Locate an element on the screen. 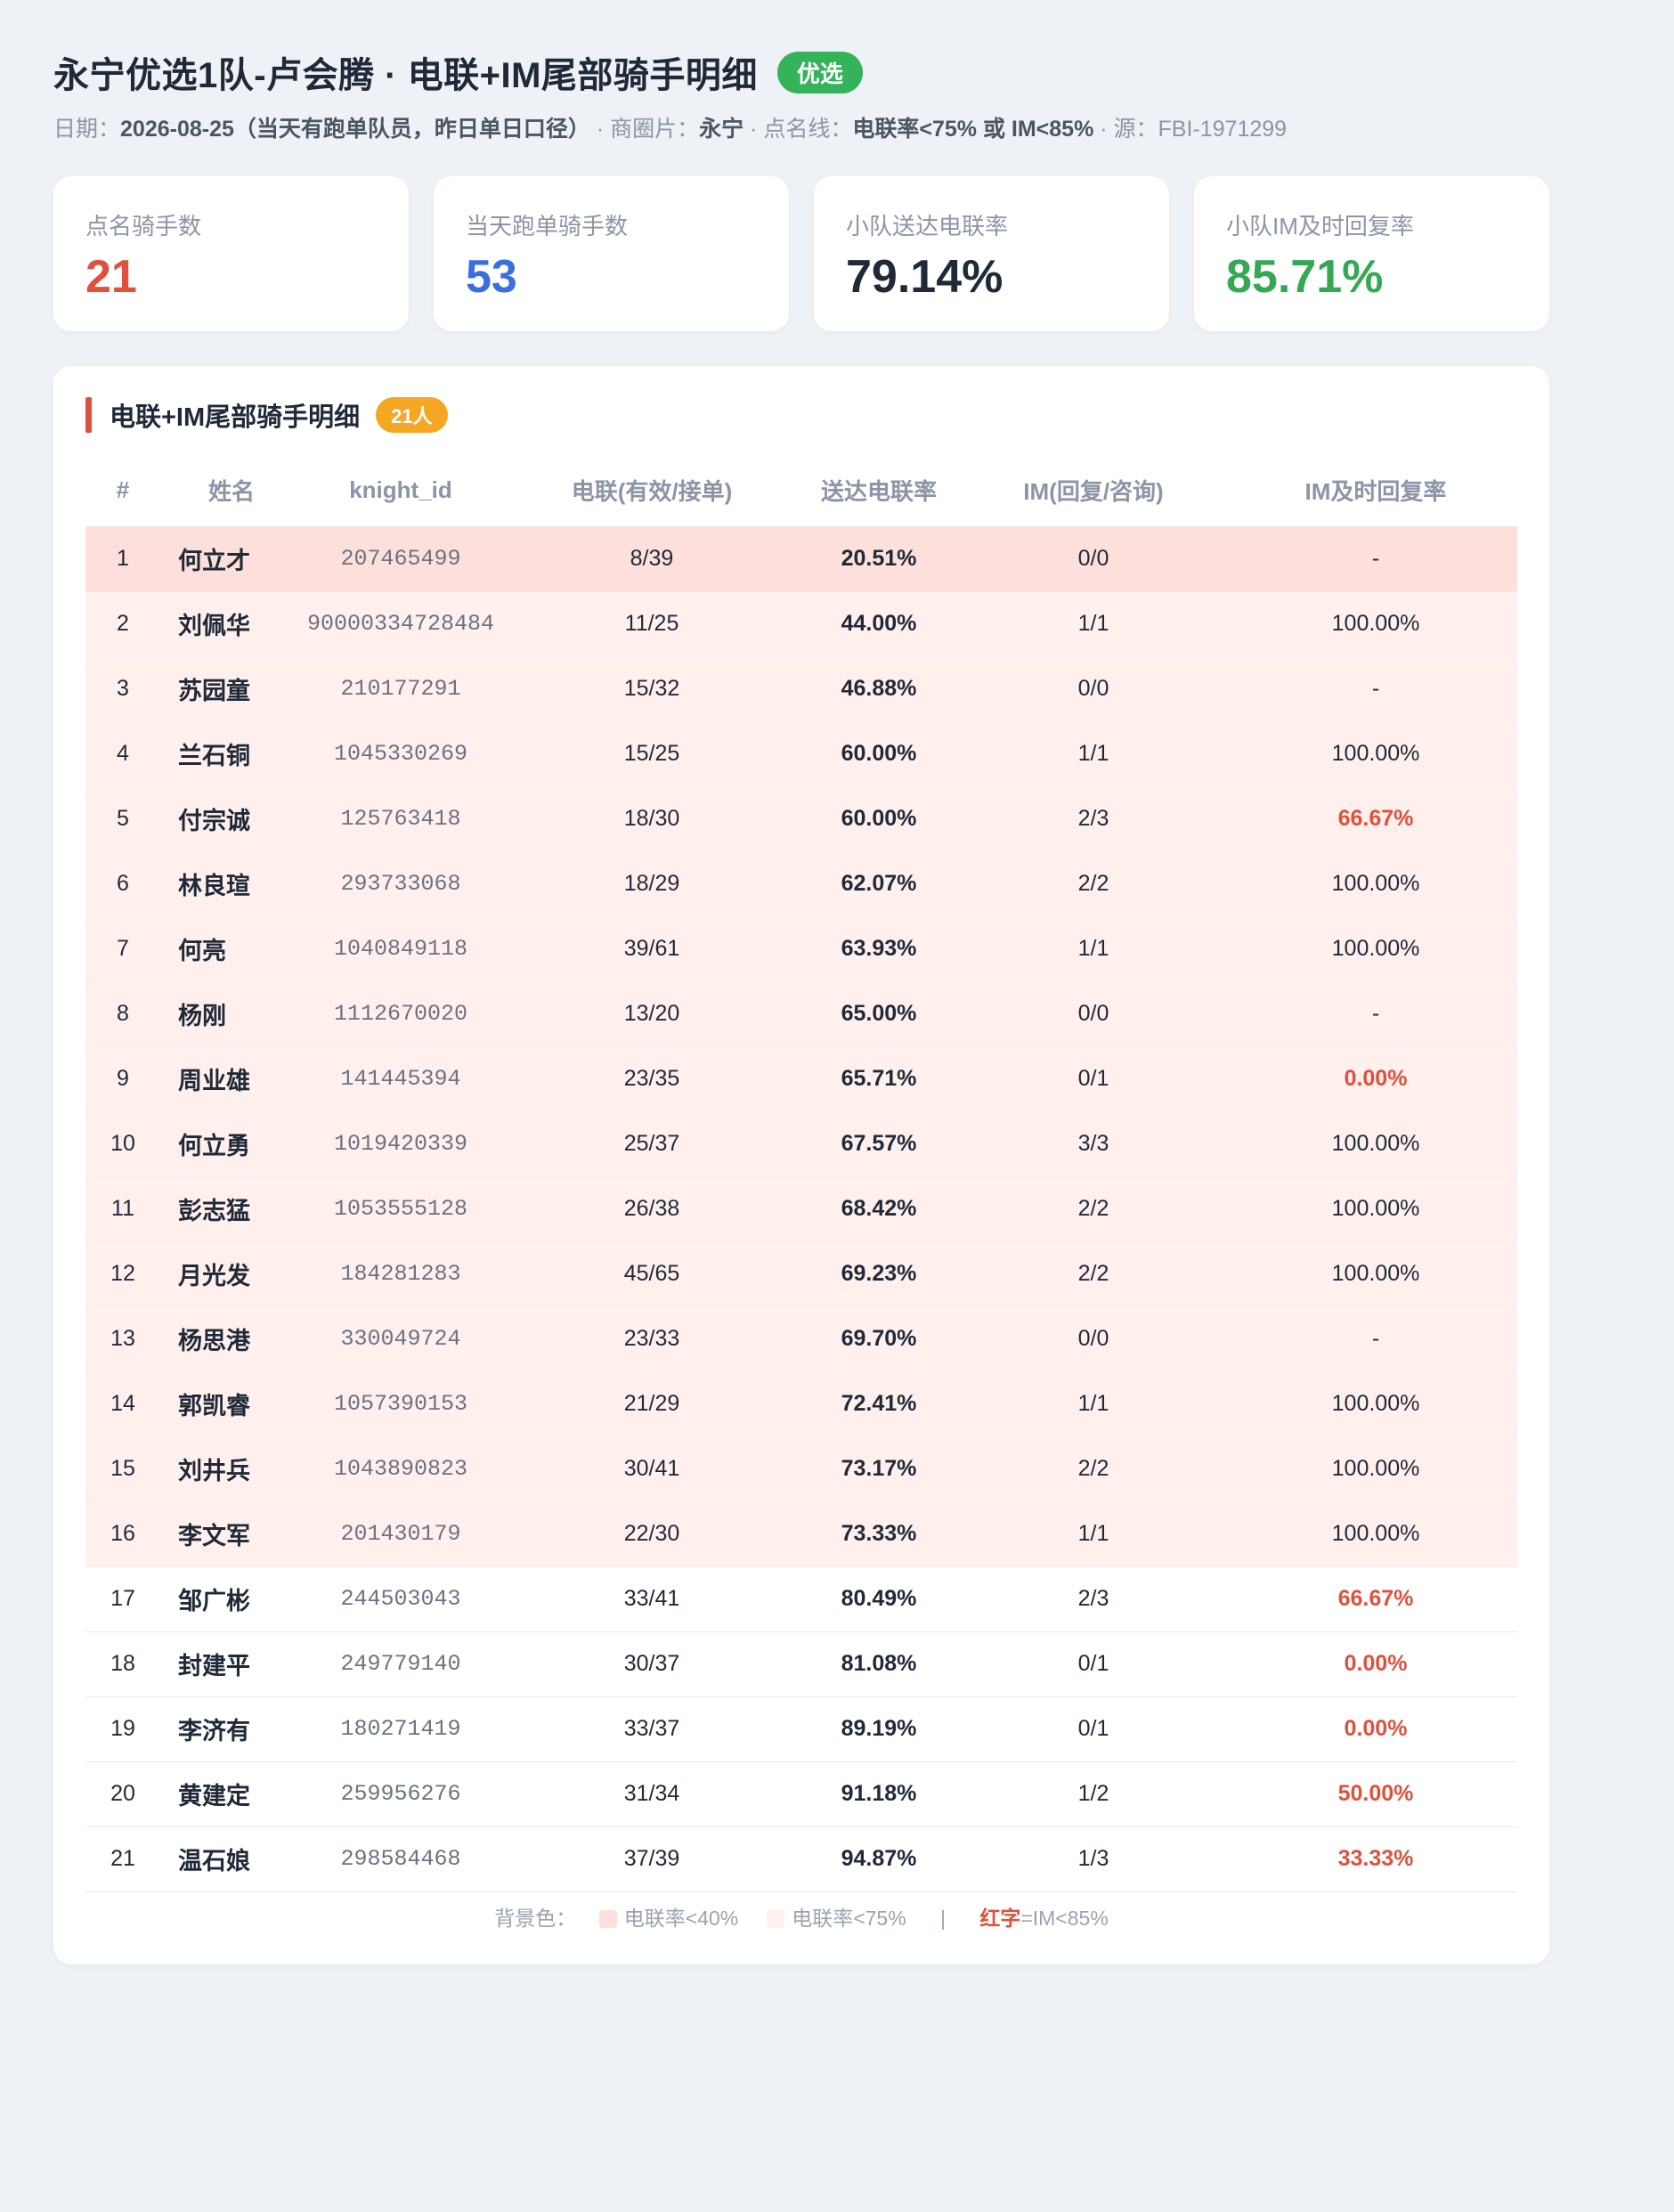  cell-knight-id: 259956276 is located at coordinates (401, 1794).